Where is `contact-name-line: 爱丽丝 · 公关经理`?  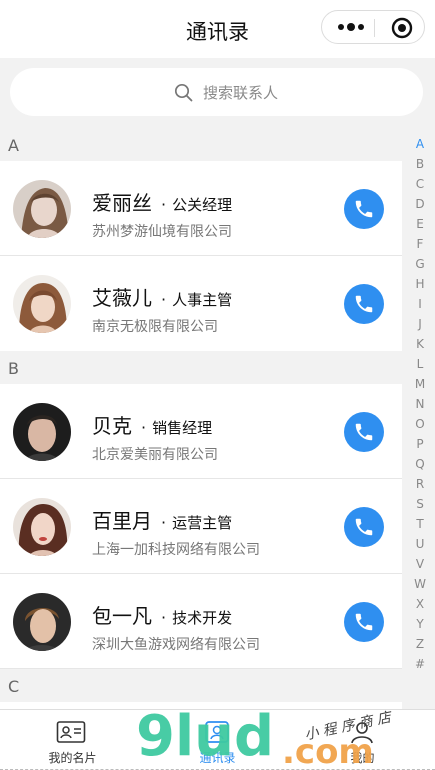
contact-name-line: 爱丽丝 · 公关经理 is located at coordinates (162, 201).